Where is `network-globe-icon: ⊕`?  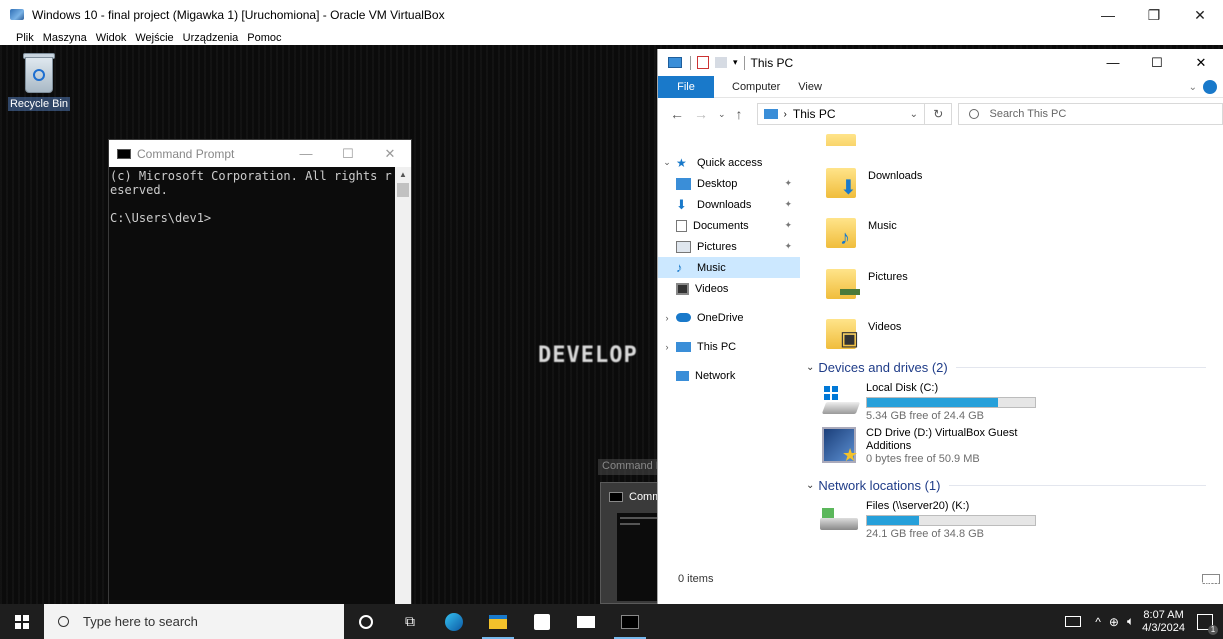 network-globe-icon: ⊕ is located at coordinates (1114, 622).